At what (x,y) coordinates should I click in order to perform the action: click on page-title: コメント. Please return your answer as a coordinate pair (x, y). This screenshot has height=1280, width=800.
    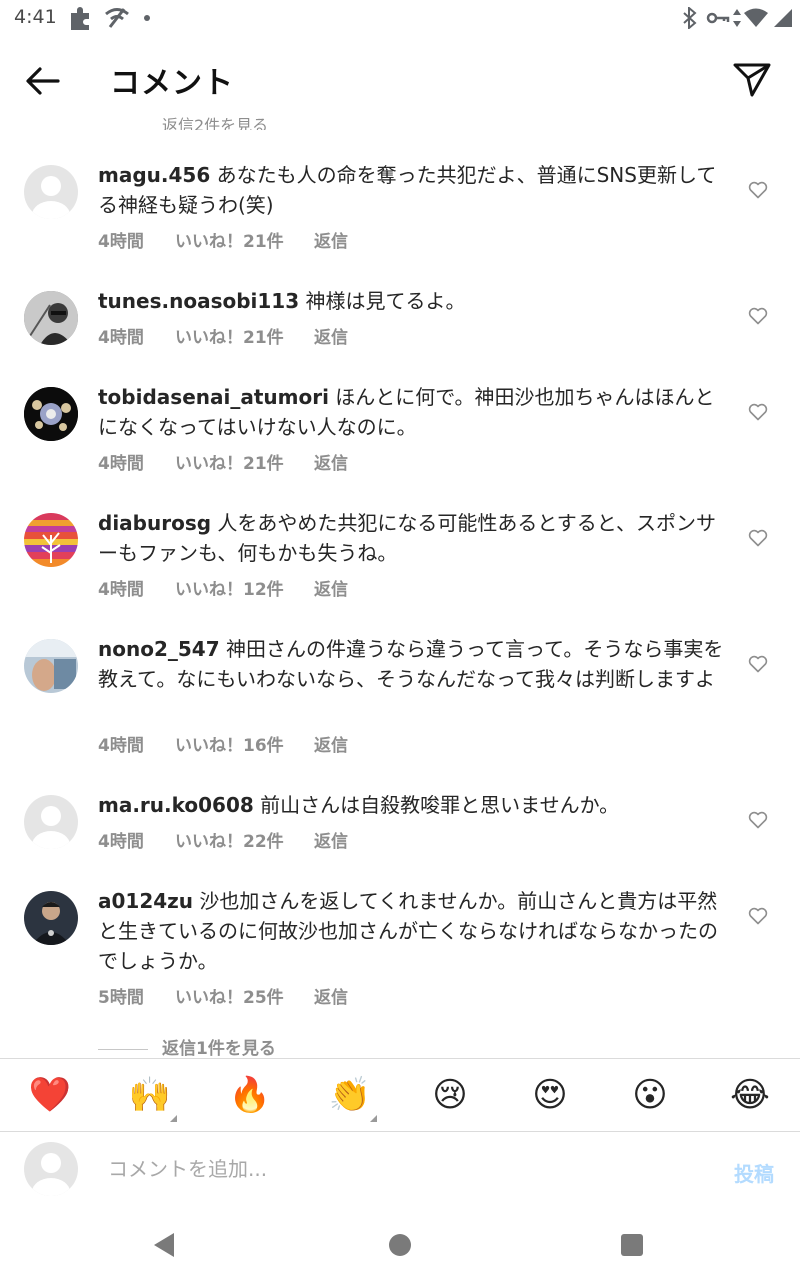
    Looking at the image, I should click on (172, 83).